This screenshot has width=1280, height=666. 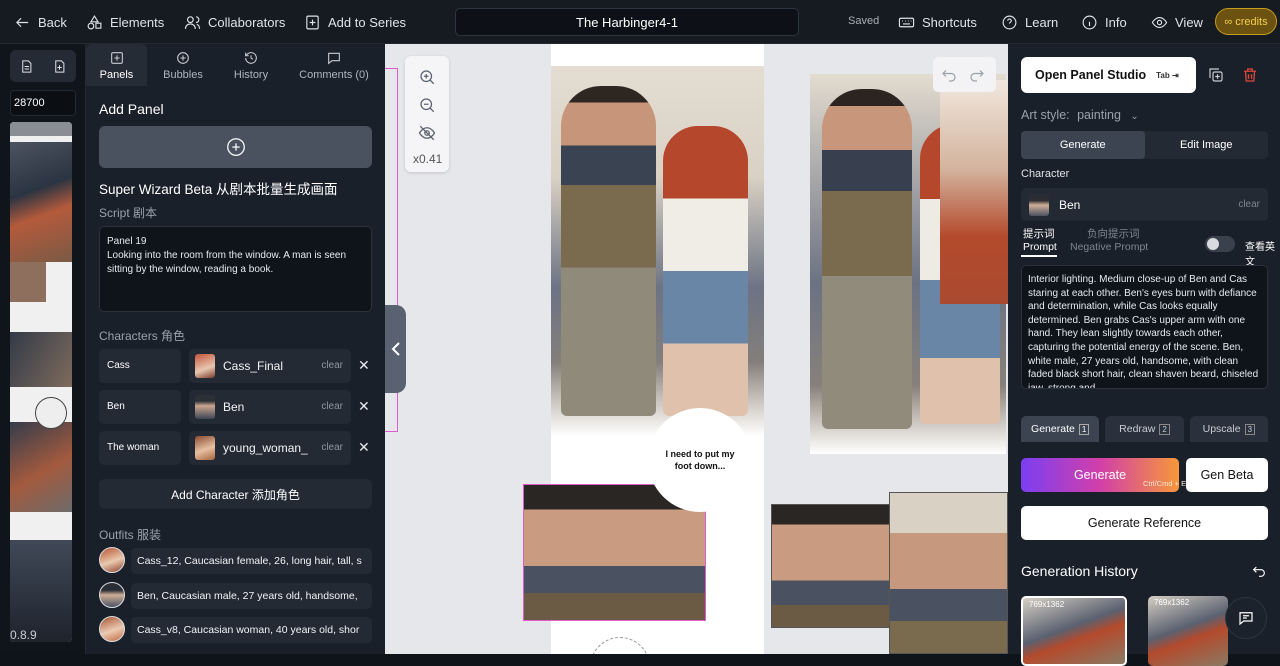 I want to click on avatar, so click(x=1039, y=205).